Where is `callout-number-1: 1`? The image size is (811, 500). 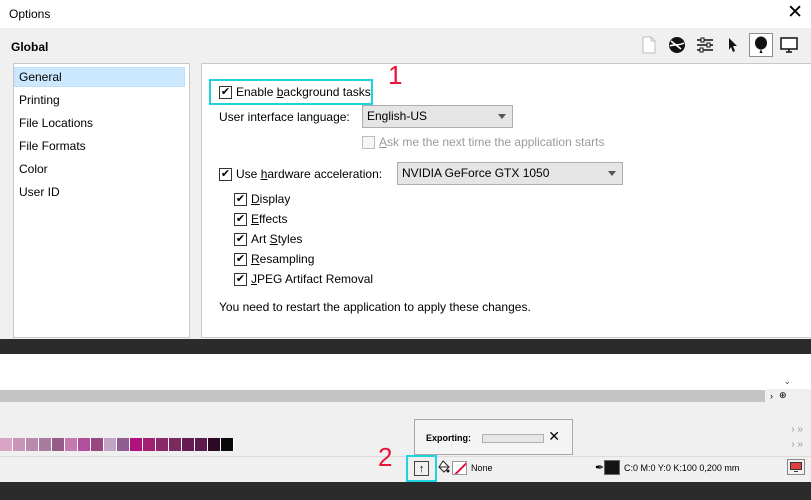 callout-number-1: 1 is located at coordinates (395, 75).